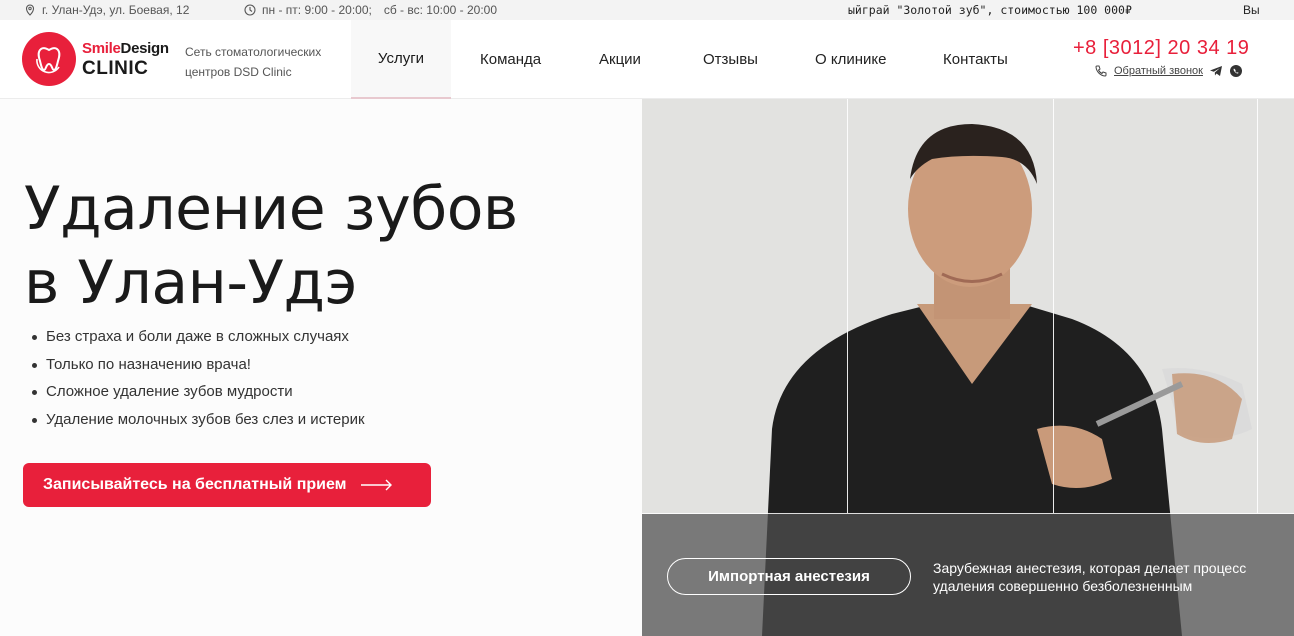  Describe the element at coordinates (1216, 71) in the screenshot. I see `telegram-icon` at that location.